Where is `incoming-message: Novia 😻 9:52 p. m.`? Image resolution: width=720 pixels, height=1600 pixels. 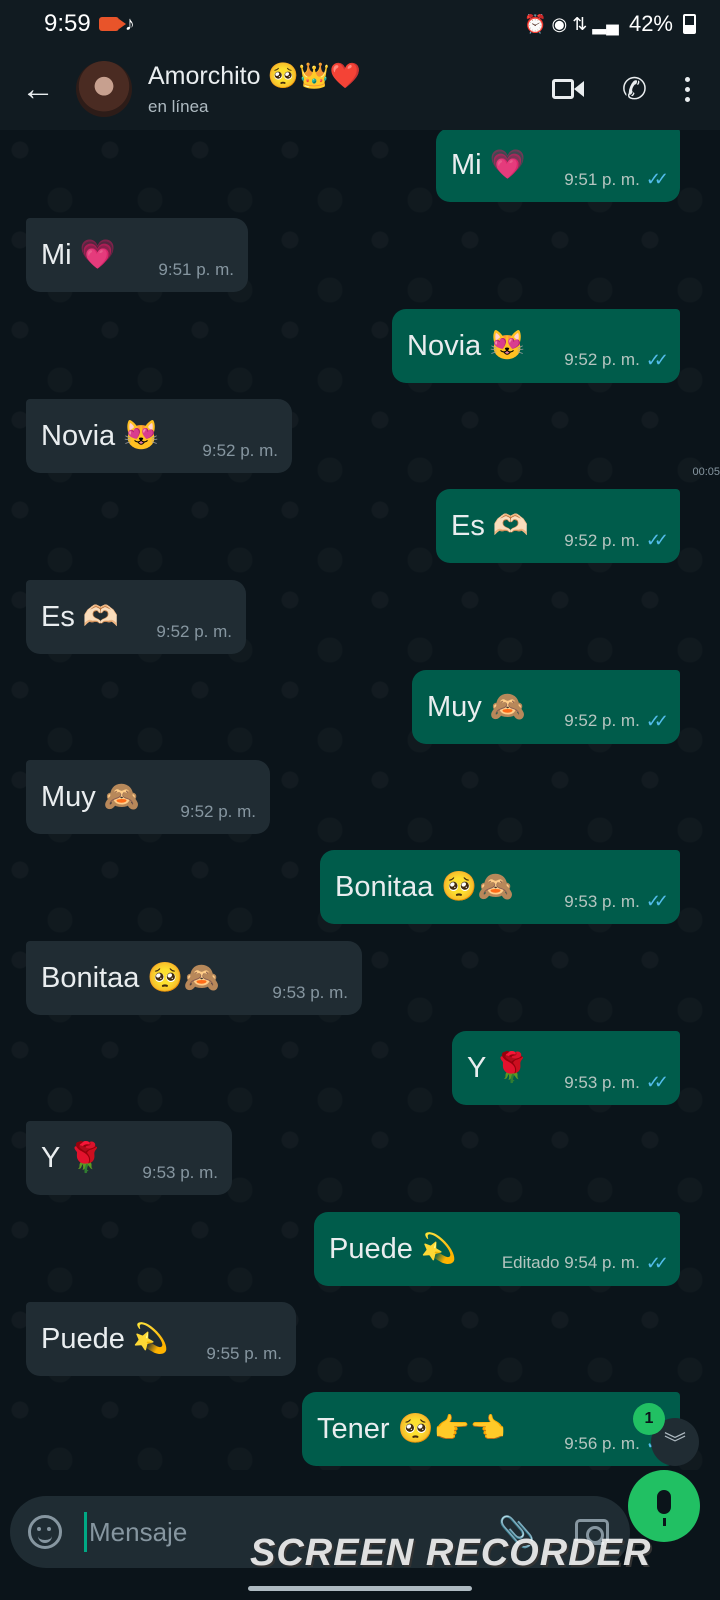
incoming-message: Novia 😻 9:52 p. m. is located at coordinates (159, 435).